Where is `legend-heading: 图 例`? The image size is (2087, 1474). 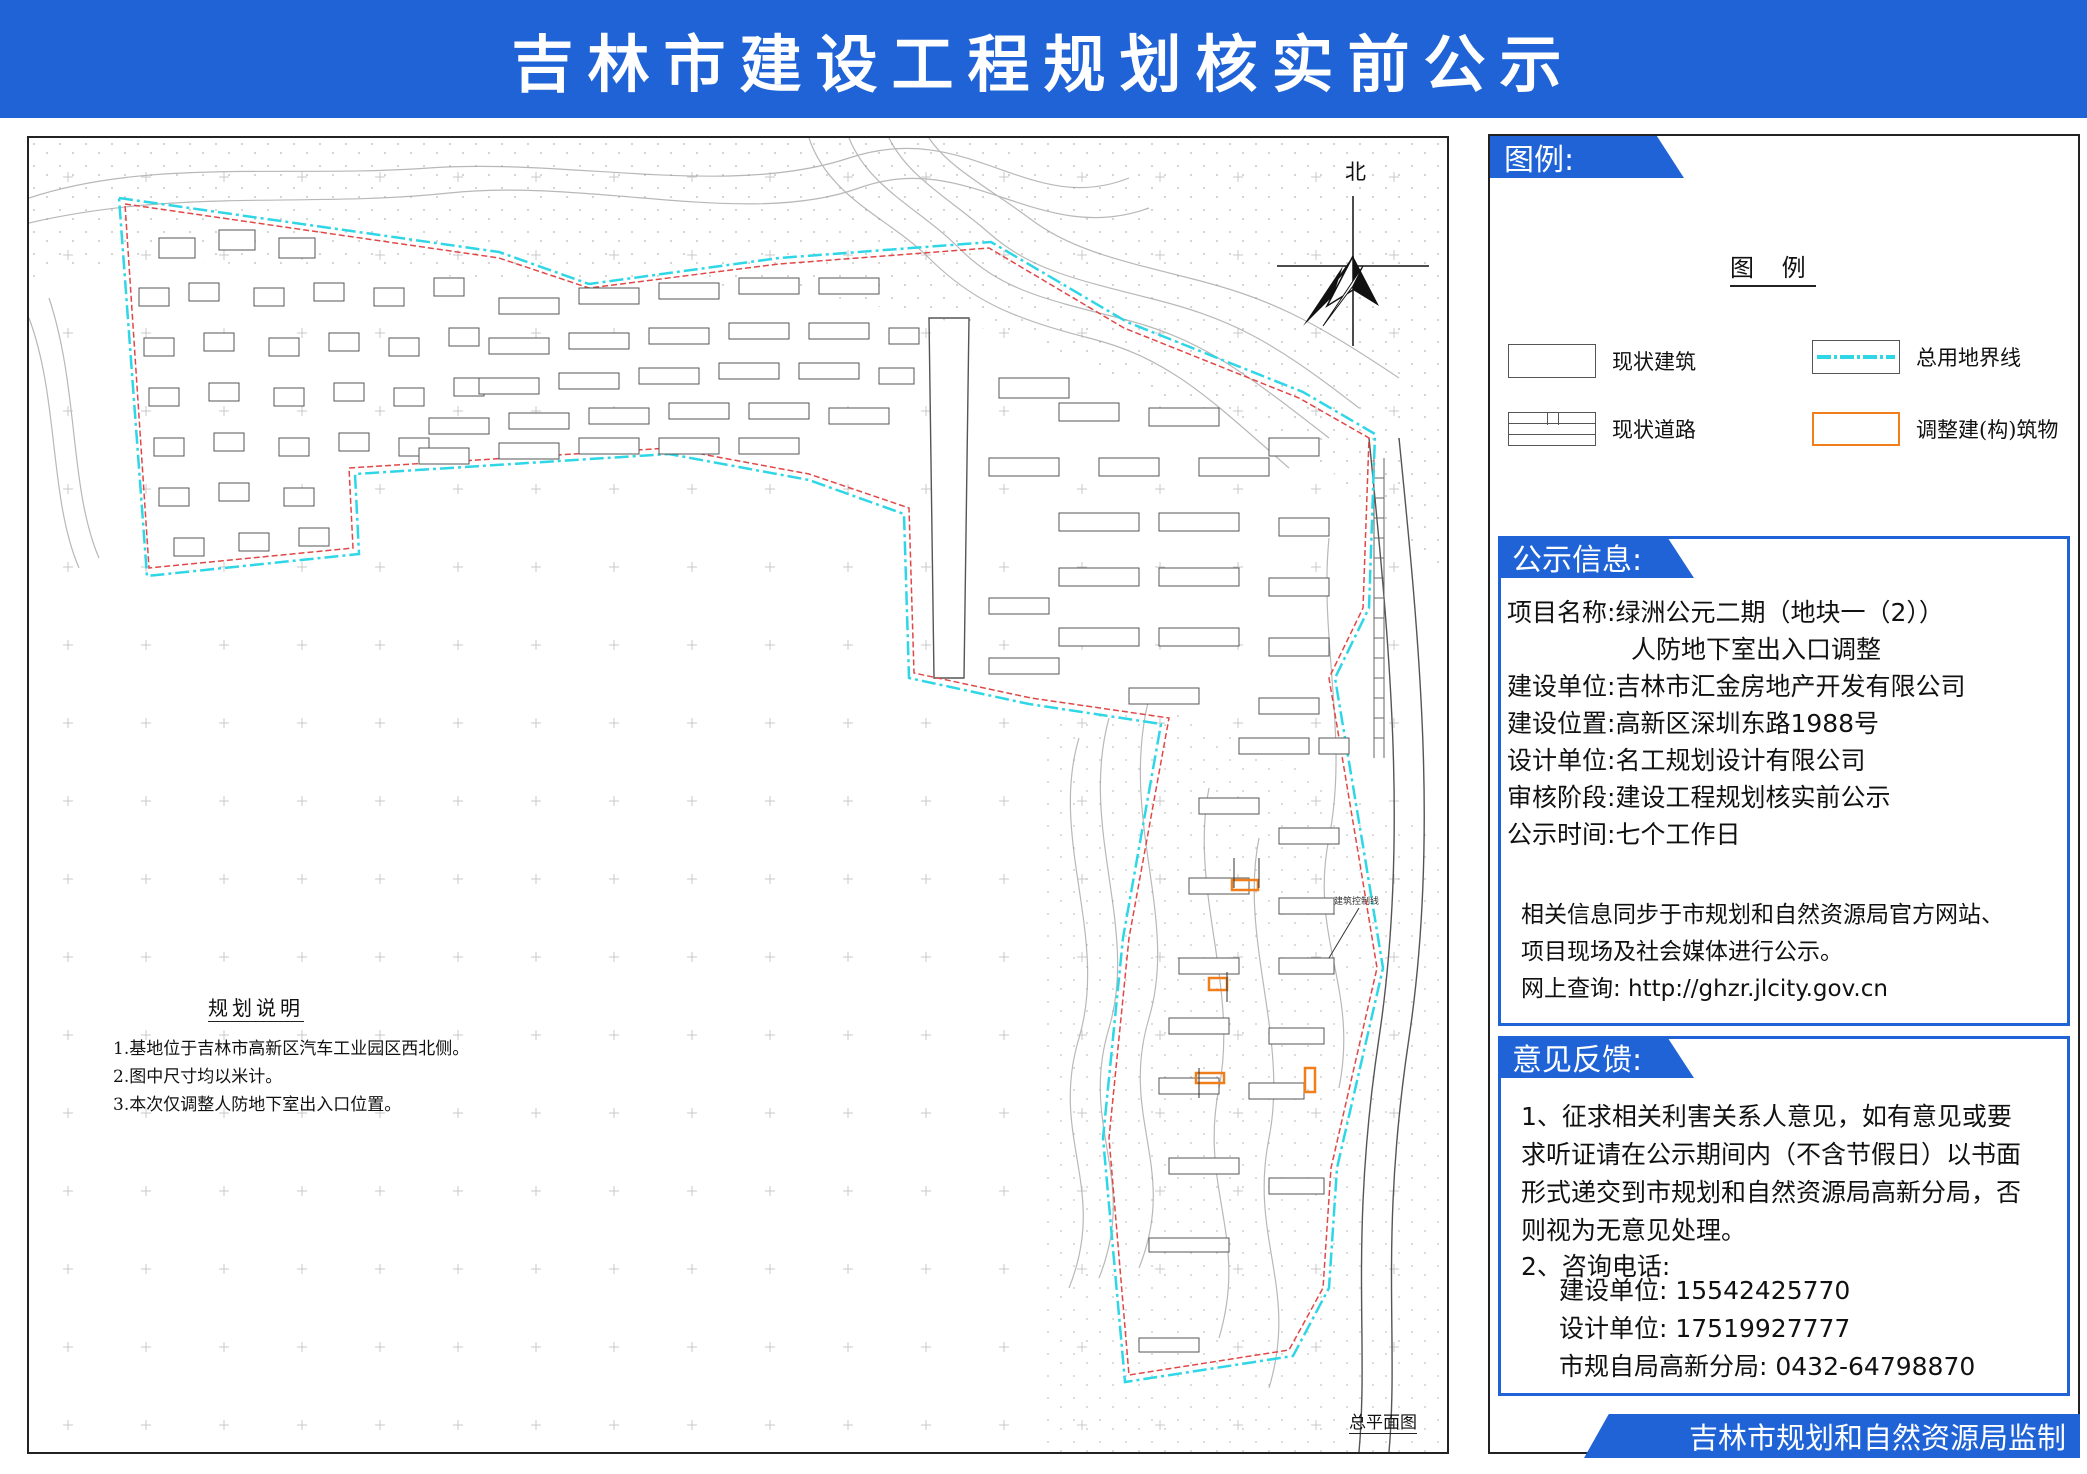
legend-heading: 图 例 is located at coordinates (1773, 267).